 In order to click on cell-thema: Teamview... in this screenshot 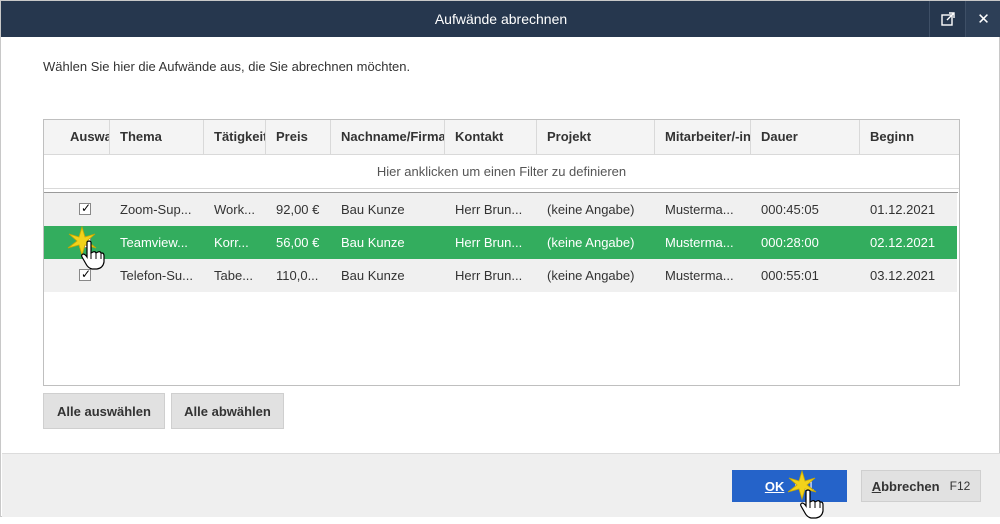, I will do `click(154, 242)`.